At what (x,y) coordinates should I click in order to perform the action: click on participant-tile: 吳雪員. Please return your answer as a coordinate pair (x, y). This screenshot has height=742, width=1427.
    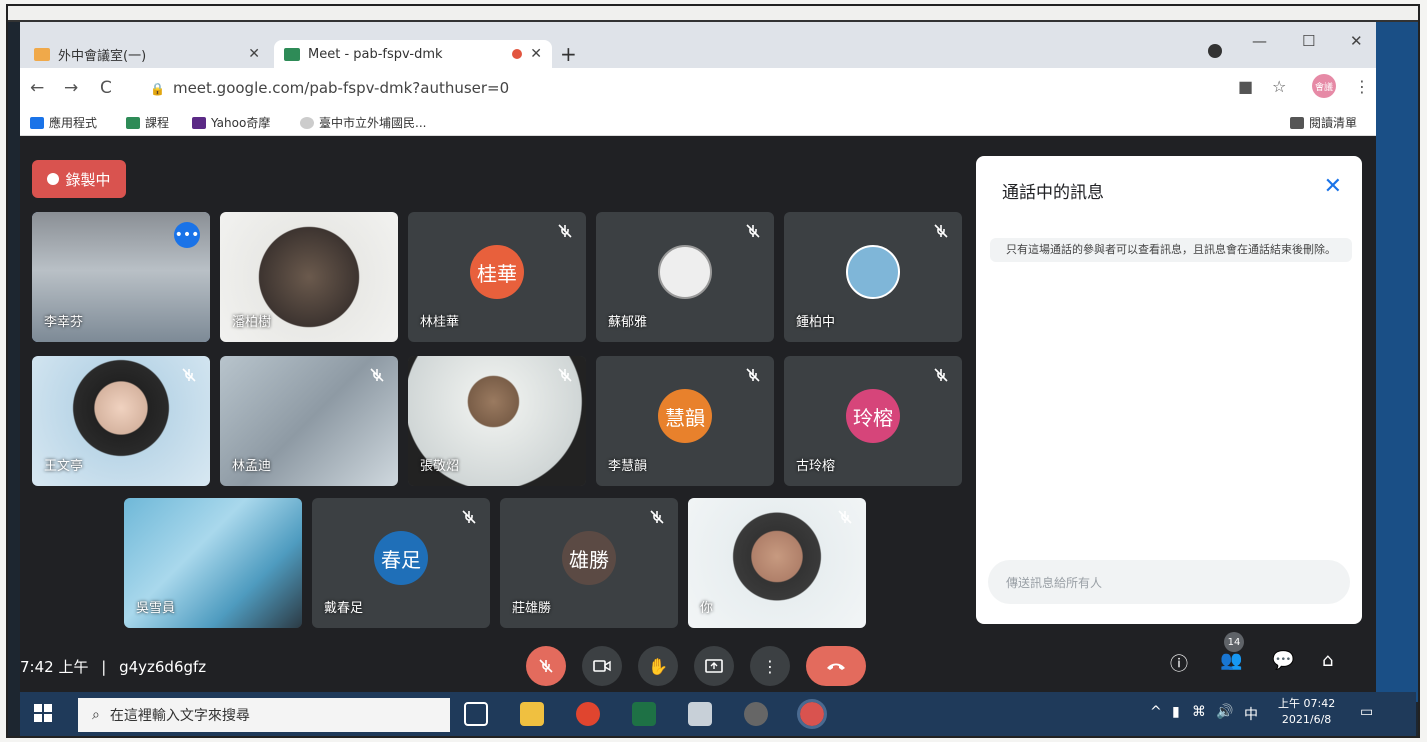
    Looking at the image, I should click on (213, 563).